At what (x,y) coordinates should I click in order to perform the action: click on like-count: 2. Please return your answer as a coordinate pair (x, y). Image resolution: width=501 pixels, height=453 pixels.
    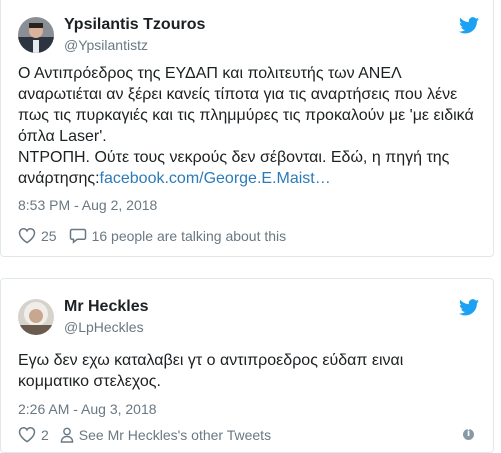
    Looking at the image, I should click on (45, 434).